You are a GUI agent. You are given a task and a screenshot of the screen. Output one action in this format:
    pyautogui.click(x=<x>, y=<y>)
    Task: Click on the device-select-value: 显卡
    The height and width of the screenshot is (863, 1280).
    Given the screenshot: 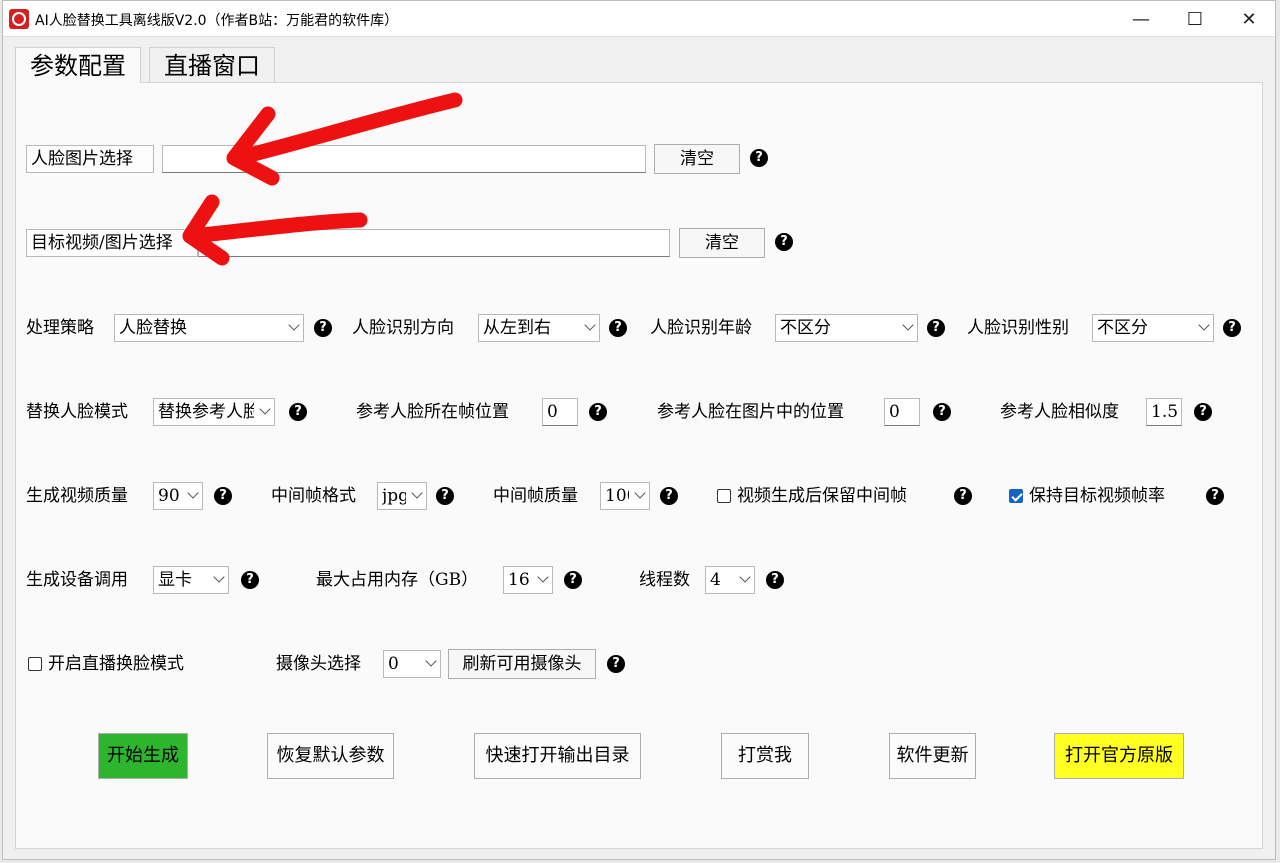 What is the action you would take?
    pyautogui.click(x=175, y=580)
    